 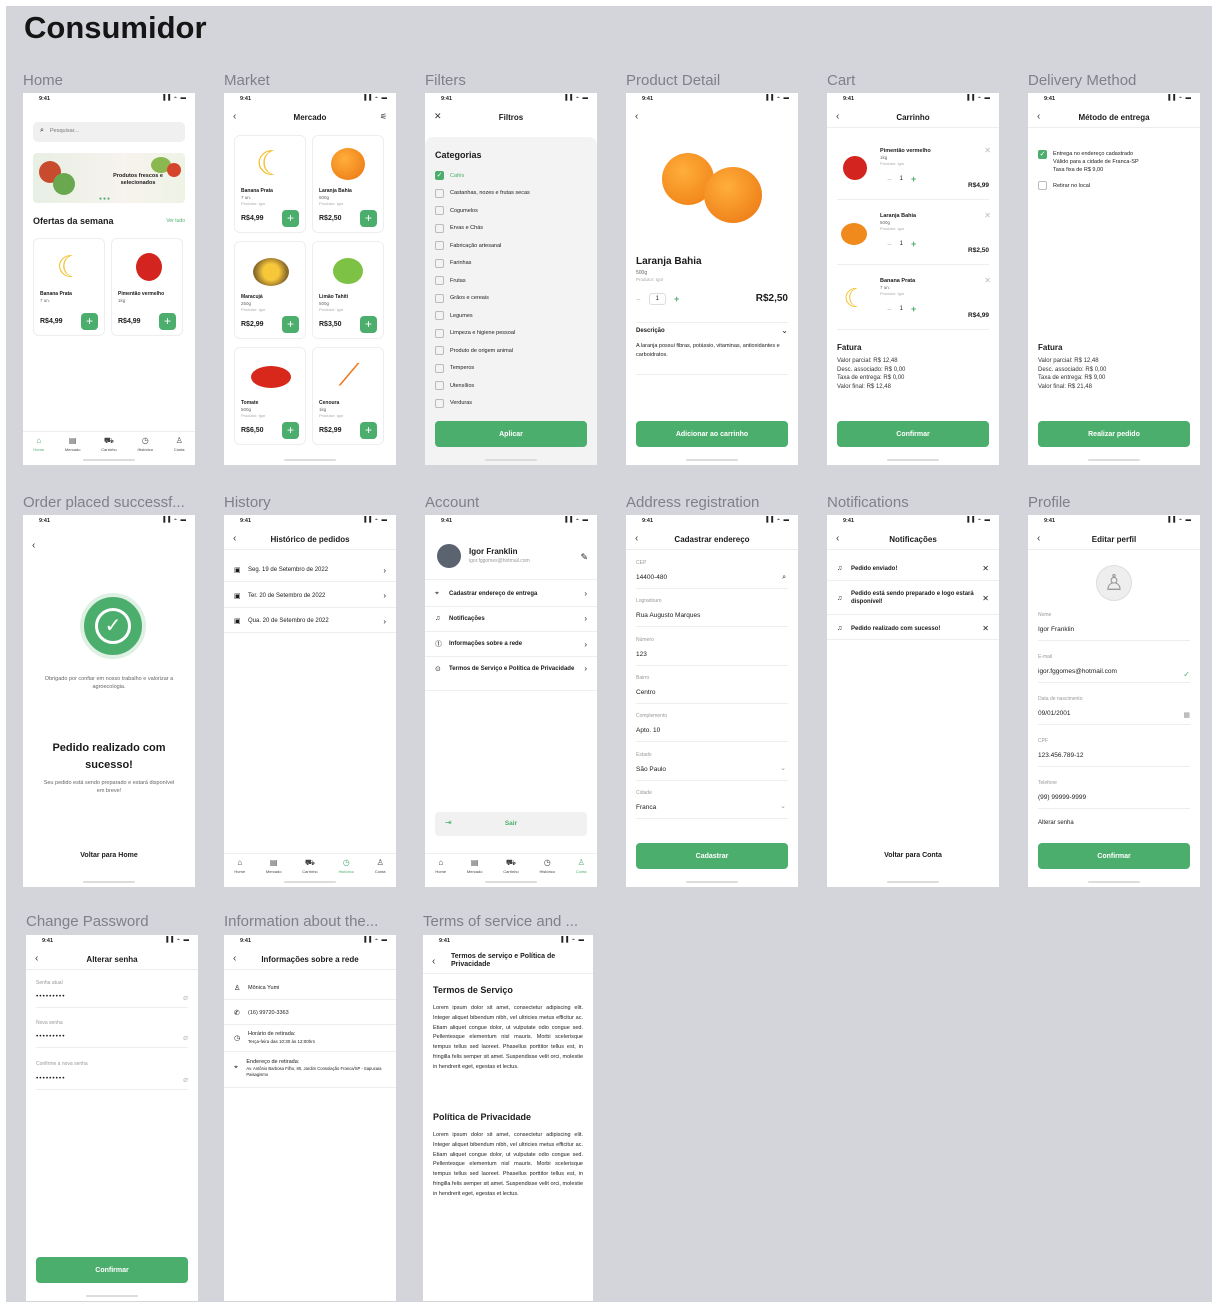 I want to click on filter-option: Castanhas, nozes e frutas secas, so click(x=511, y=193).